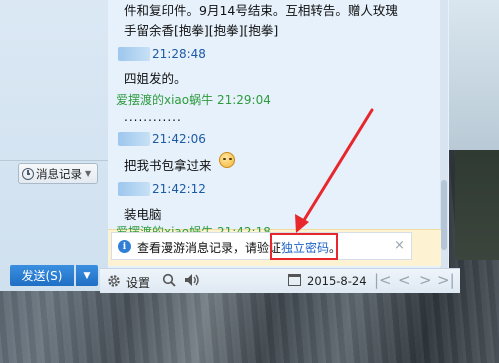 The image size is (499, 363). I want to click on settings-label: 设置, so click(138, 282).